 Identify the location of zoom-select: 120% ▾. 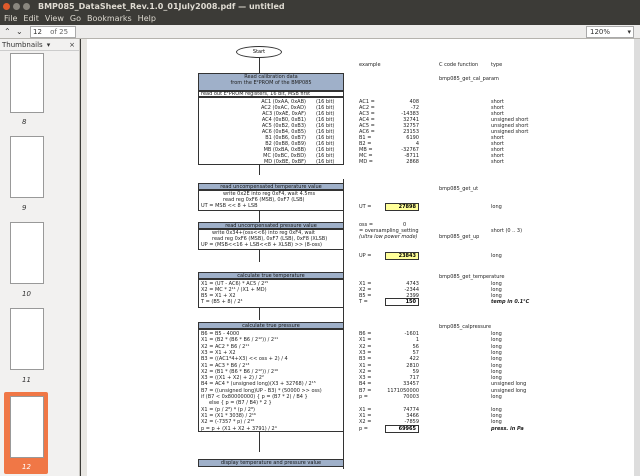
(610, 32).